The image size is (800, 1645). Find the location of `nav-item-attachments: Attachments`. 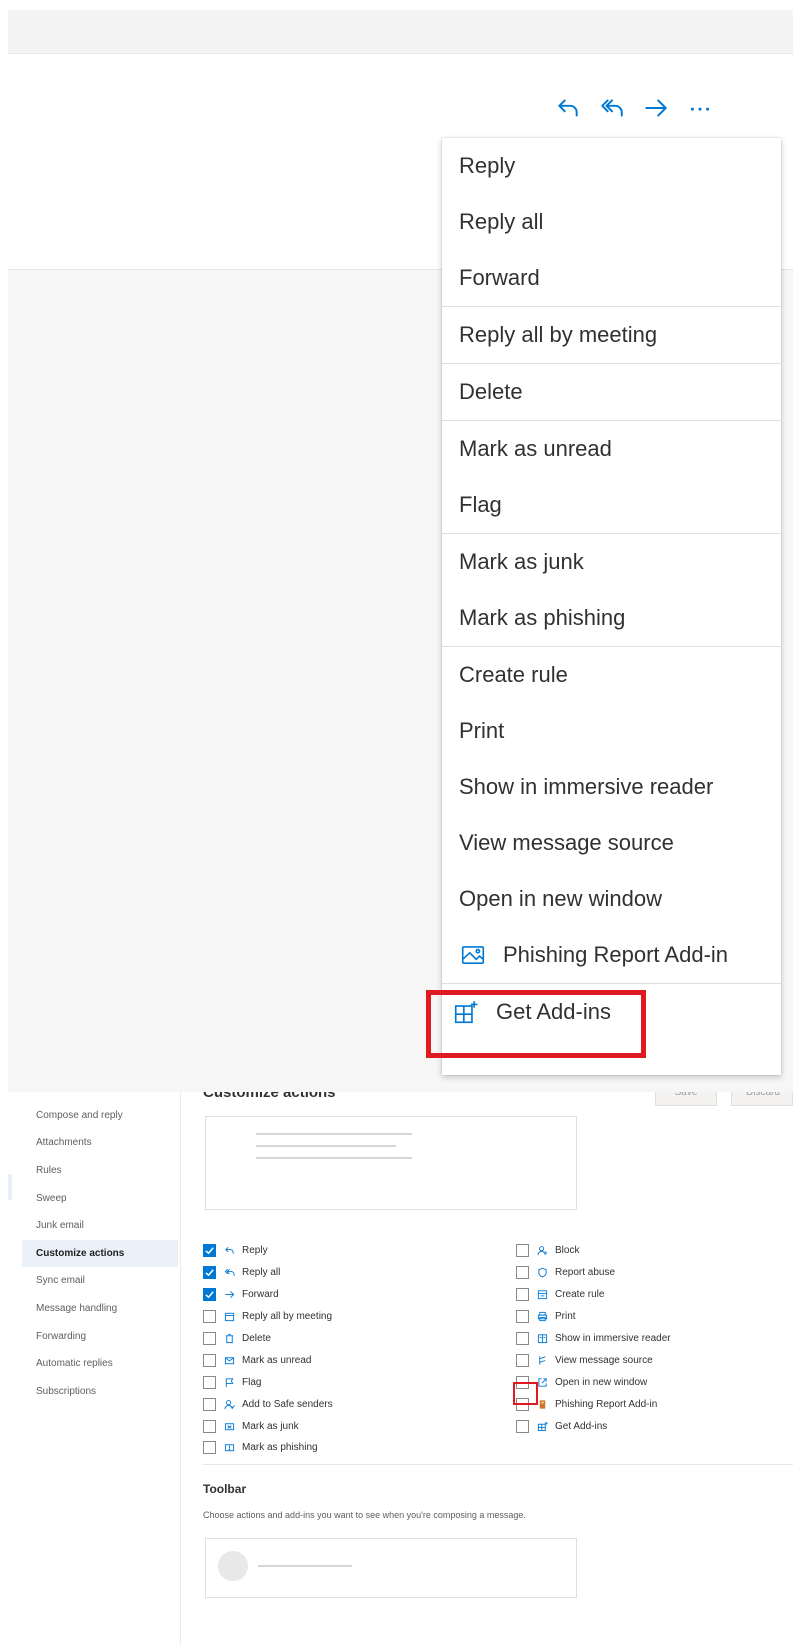

nav-item-attachments: Attachments is located at coordinates (100, 1143).